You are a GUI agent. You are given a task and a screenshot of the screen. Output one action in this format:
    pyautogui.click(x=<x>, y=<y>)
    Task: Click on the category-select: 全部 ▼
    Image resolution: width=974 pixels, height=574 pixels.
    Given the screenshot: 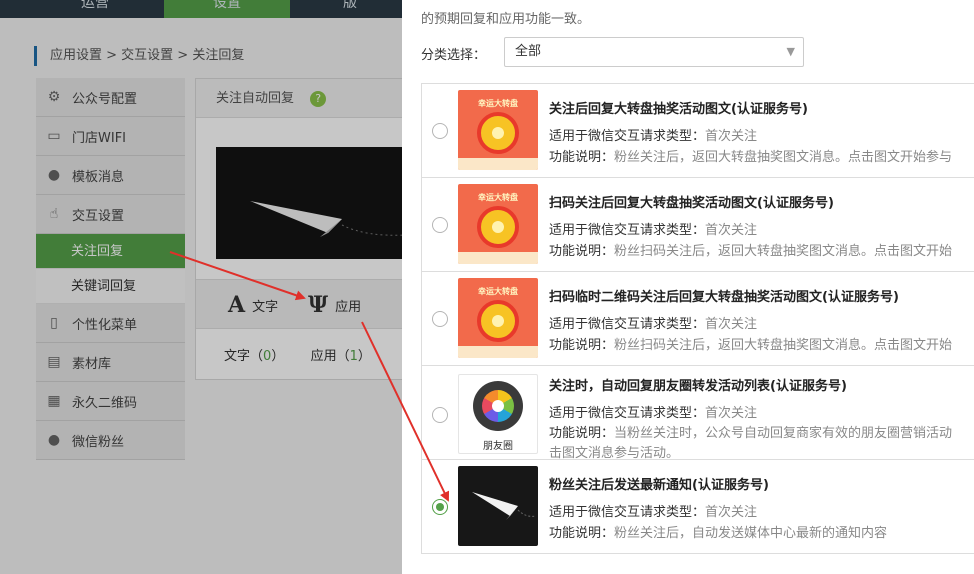 What is the action you would take?
    pyautogui.click(x=654, y=52)
    